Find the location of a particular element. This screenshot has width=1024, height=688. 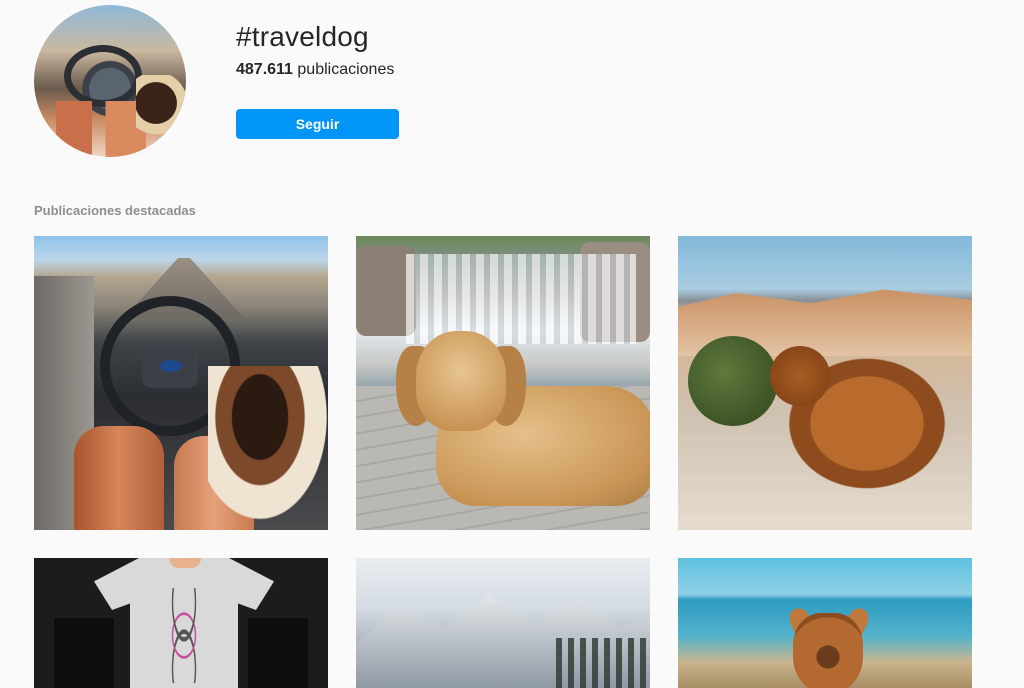

ford-logo-graphic is located at coordinates (171, 366).